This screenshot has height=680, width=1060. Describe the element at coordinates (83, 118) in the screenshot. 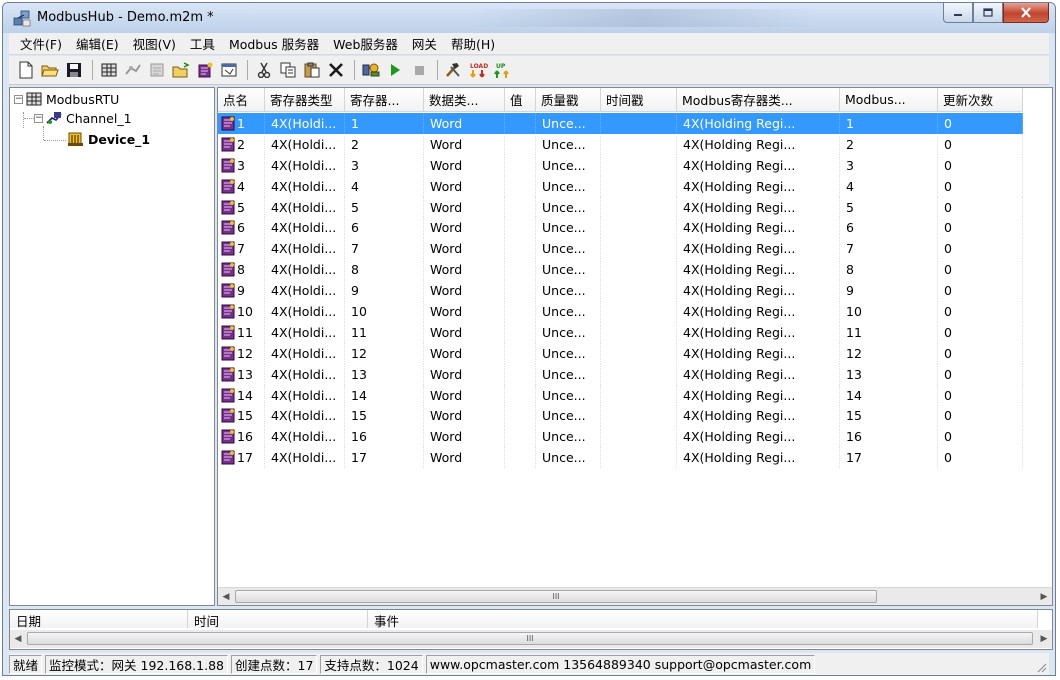

I see `tree-node-channel: − Channel_1` at that location.